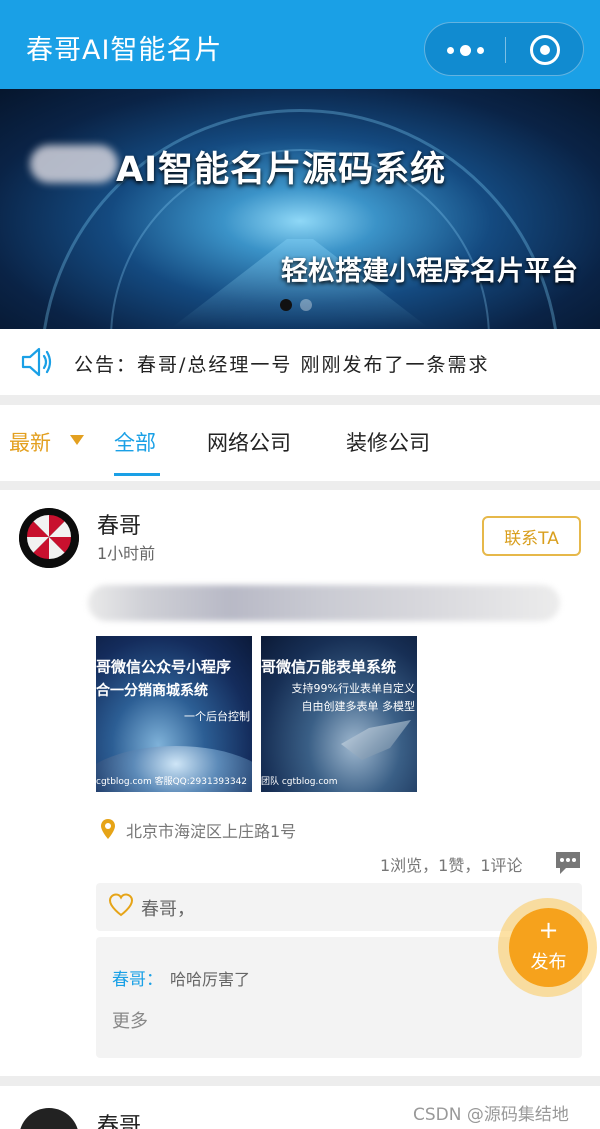 This screenshot has height=1129, width=600. What do you see at coordinates (281, 170) in the screenshot?
I see `banner-headline: AI智能名片源码系统` at bounding box center [281, 170].